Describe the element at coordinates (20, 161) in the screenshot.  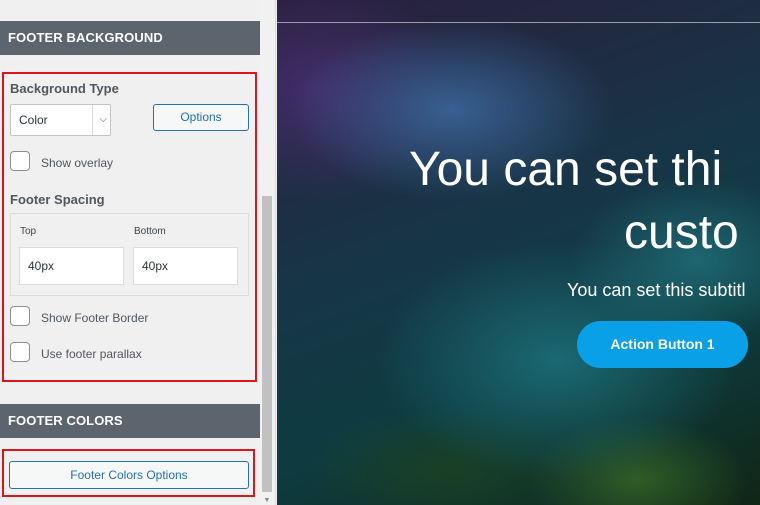
I see `show-overlay-checkbox` at that location.